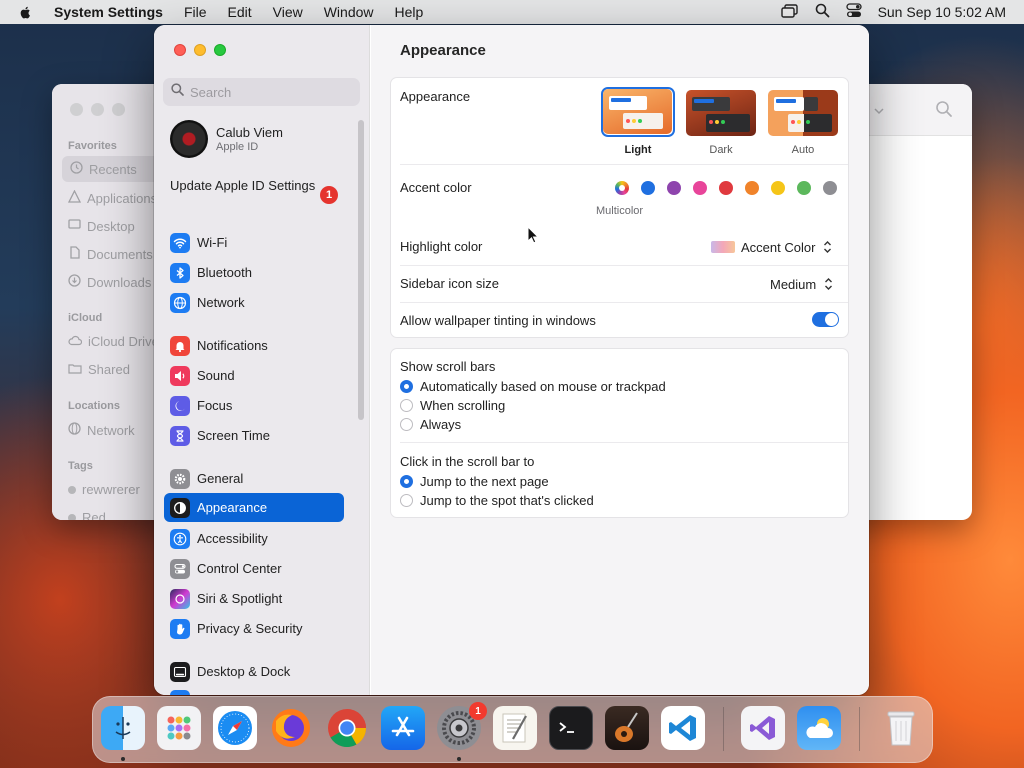 This screenshot has height=768, width=1024. What do you see at coordinates (403, 728) in the screenshot?
I see `app-store-dock-icon` at bounding box center [403, 728].